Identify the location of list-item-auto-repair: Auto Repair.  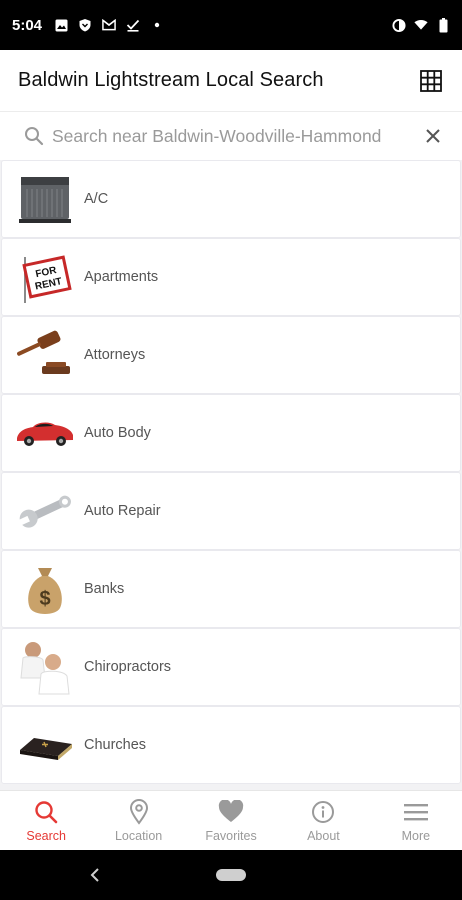
(231, 511).